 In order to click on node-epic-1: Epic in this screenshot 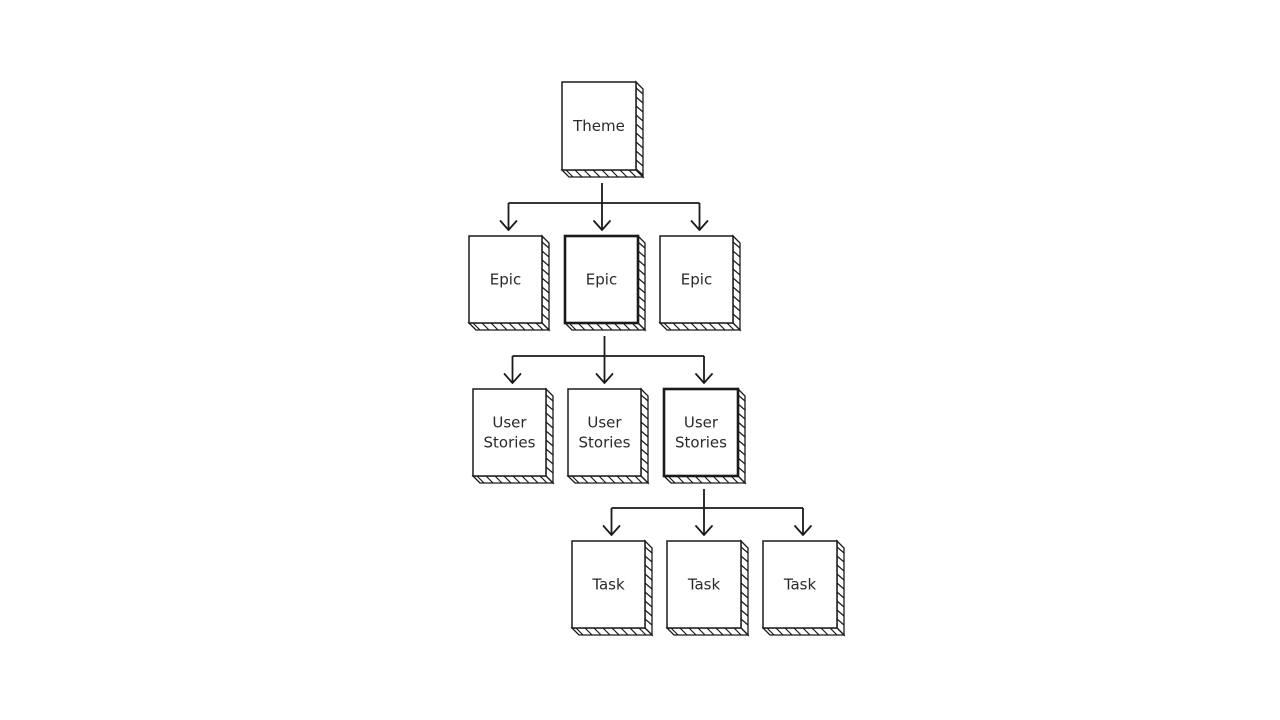, I will do `click(509, 283)`.